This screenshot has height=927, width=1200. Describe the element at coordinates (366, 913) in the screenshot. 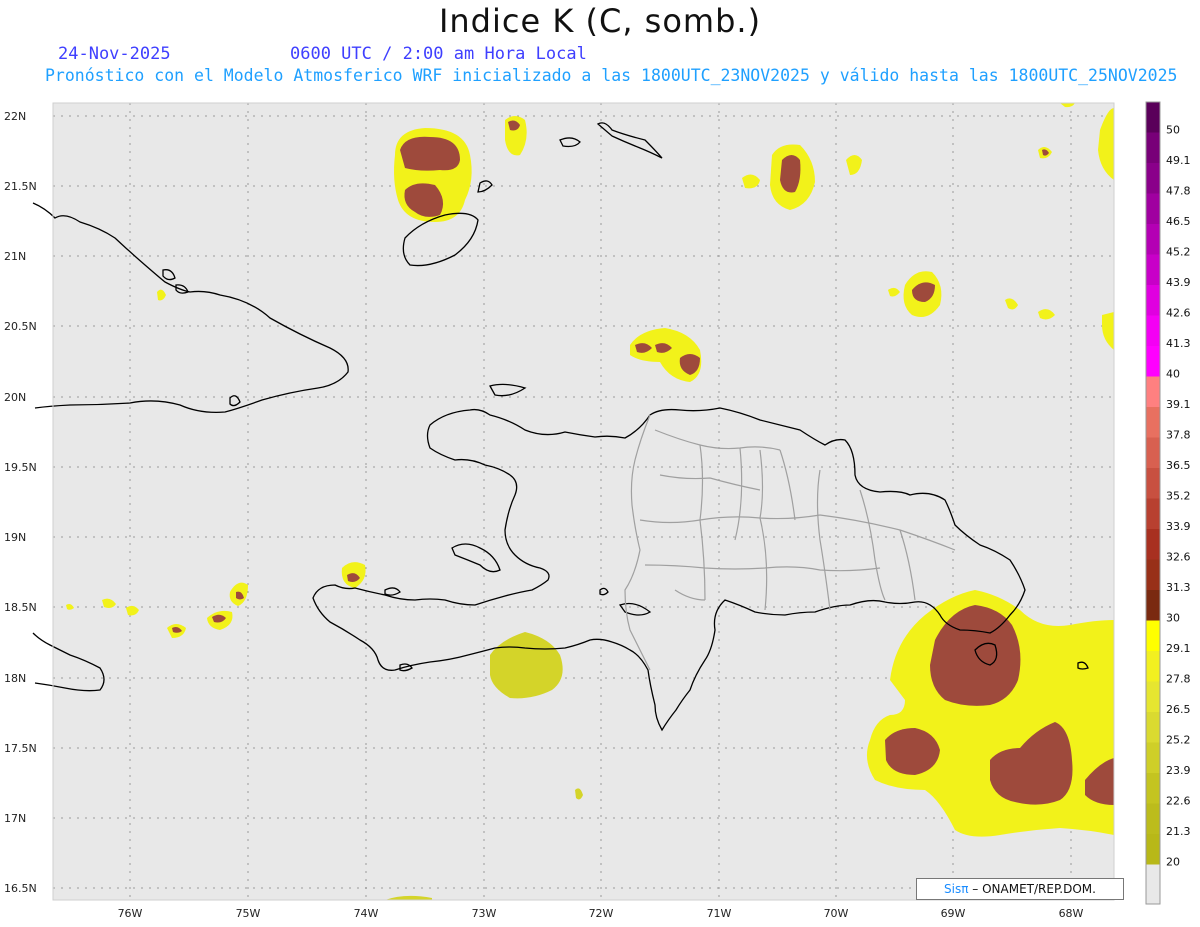

I see `lon-label: 74W` at that location.